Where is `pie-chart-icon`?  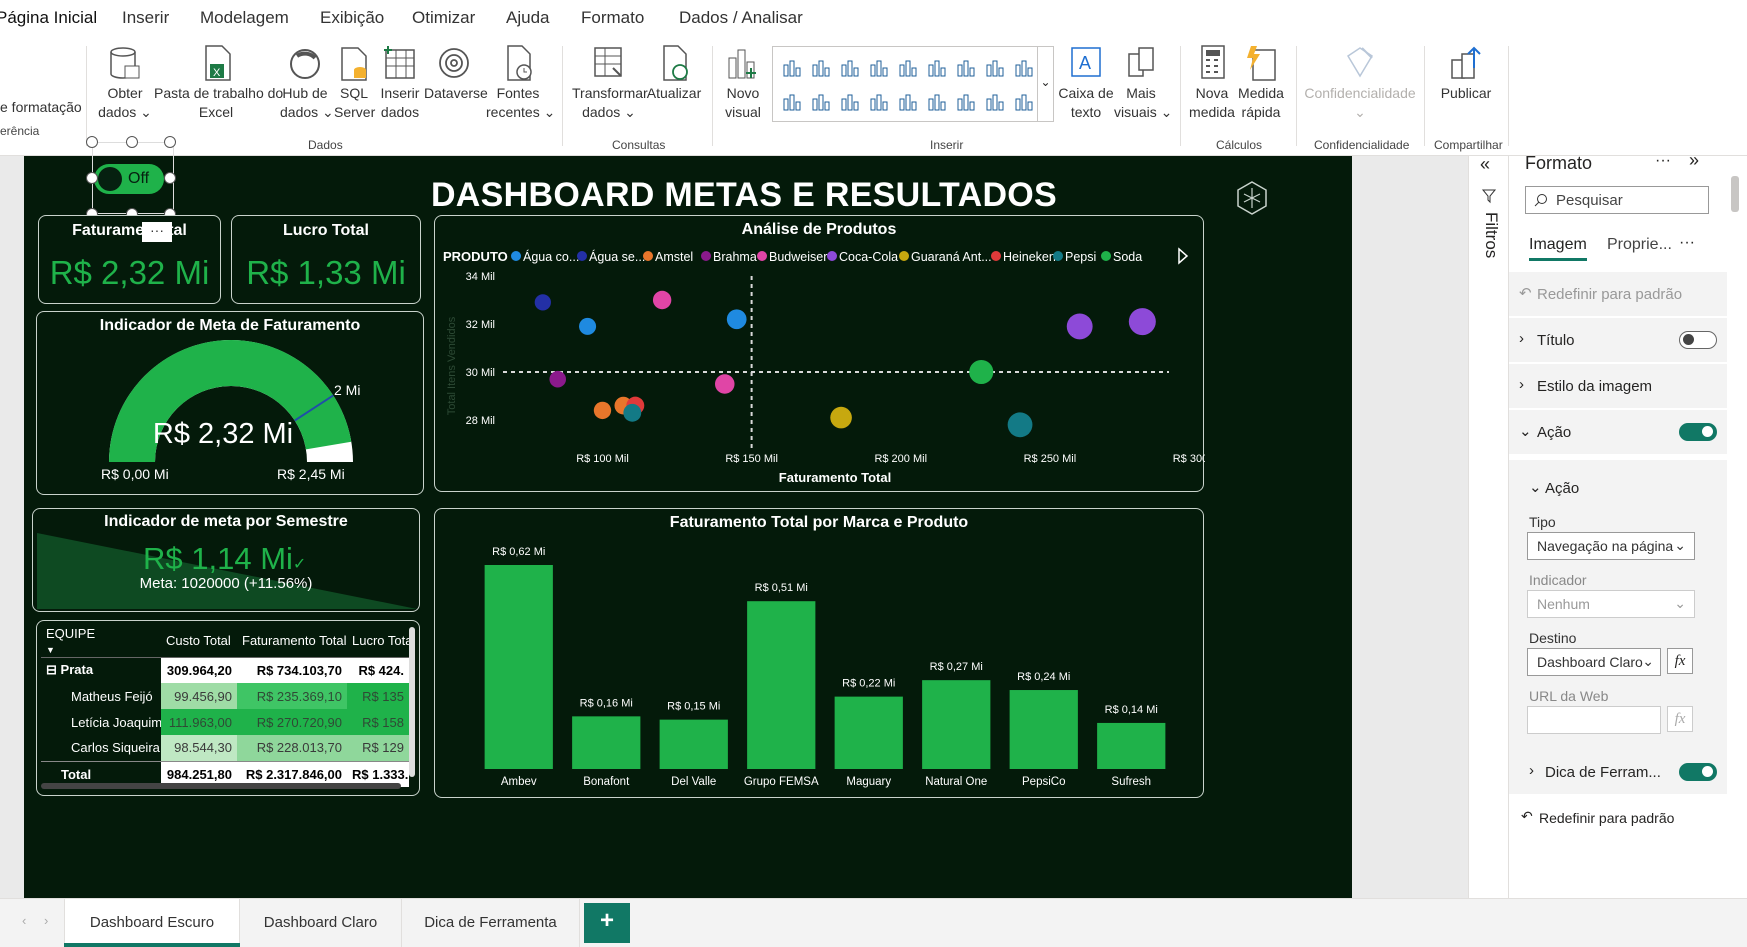 pie-chart-icon is located at coordinates (792, 102).